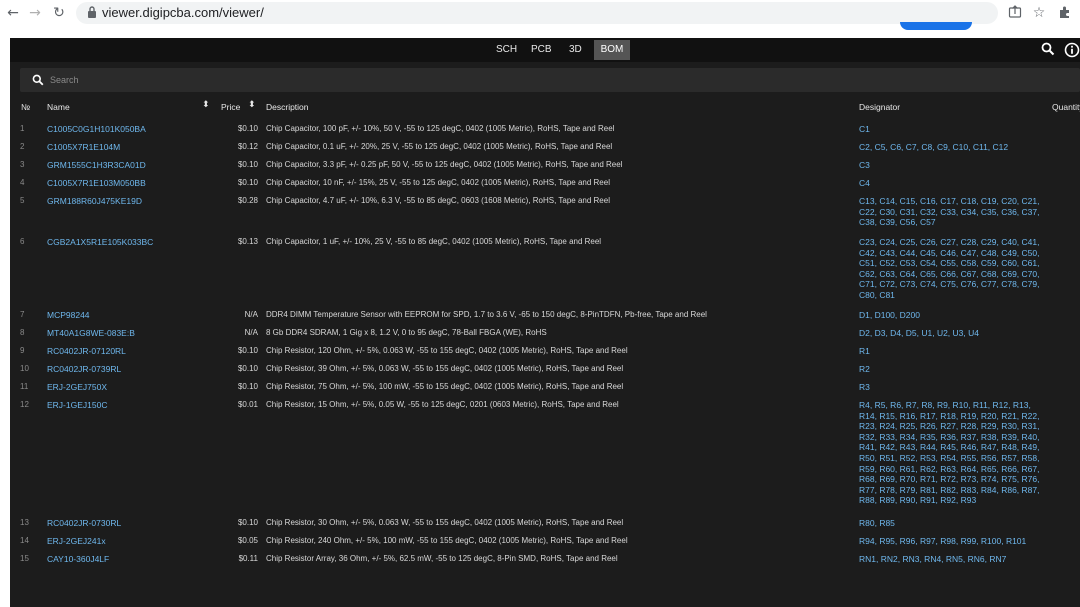 The width and height of the screenshot is (1080, 607). What do you see at coordinates (91, 333) in the screenshot?
I see `part-name-link: MT40A1G8WE-083E:B` at bounding box center [91, 333].